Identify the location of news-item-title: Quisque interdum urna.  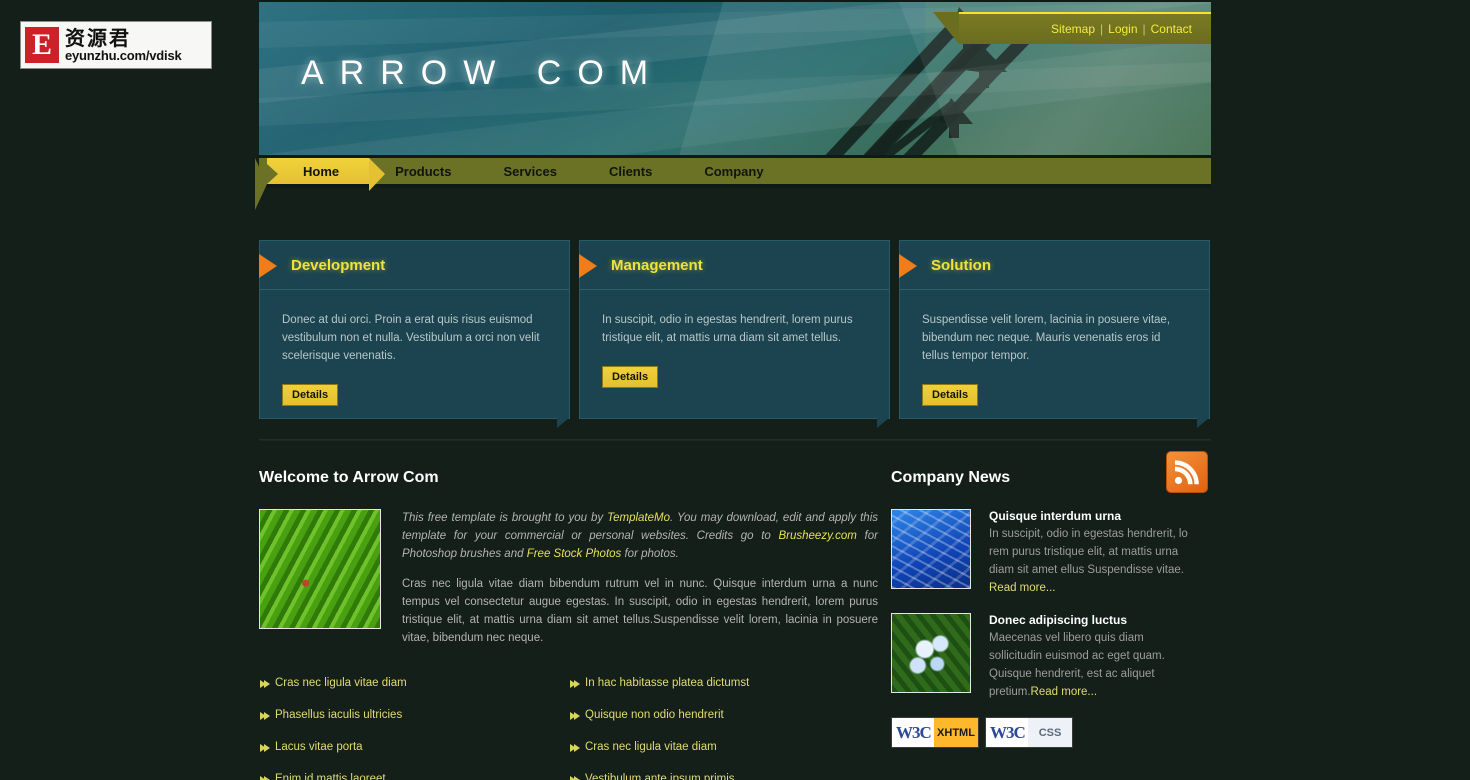
(1055, 516).